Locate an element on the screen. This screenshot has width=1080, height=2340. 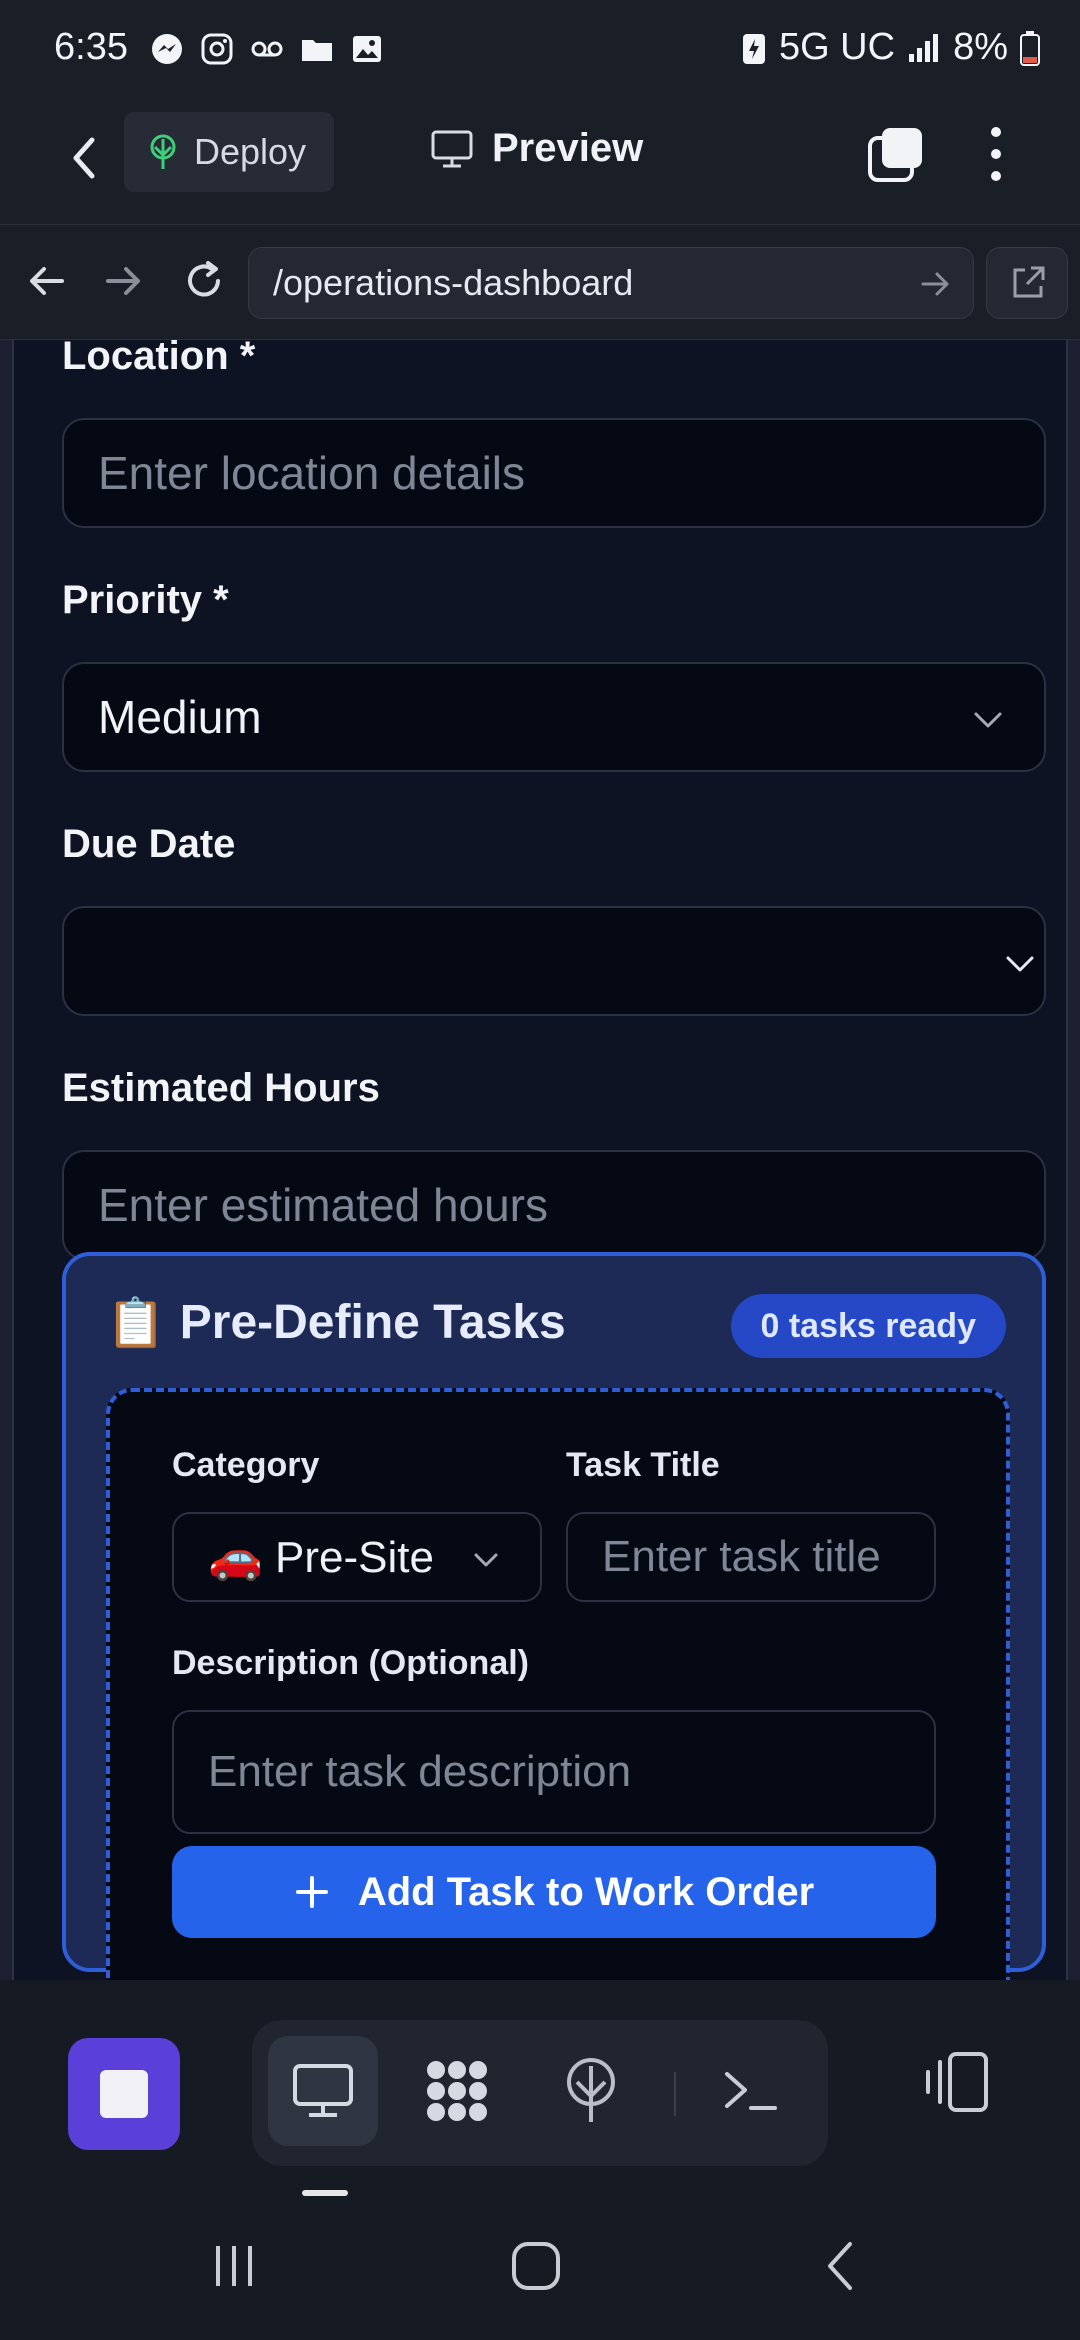
priority-value: Medium is located at coordinates (180, 717).